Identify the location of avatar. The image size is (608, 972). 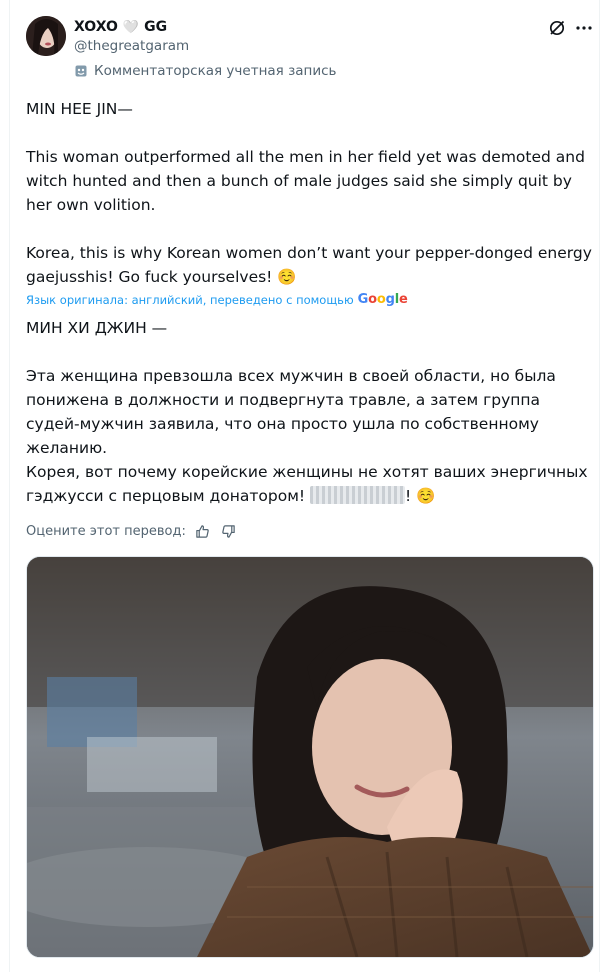
(46, 36).